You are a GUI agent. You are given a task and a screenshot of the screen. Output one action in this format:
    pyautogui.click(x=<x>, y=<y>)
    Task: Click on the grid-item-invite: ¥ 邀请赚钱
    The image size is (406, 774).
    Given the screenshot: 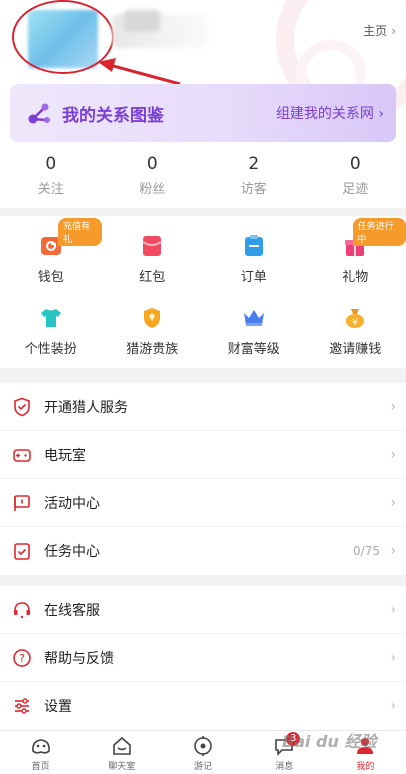 What is the action you would take?
    pyautogui.click(x=355, y=324)
    